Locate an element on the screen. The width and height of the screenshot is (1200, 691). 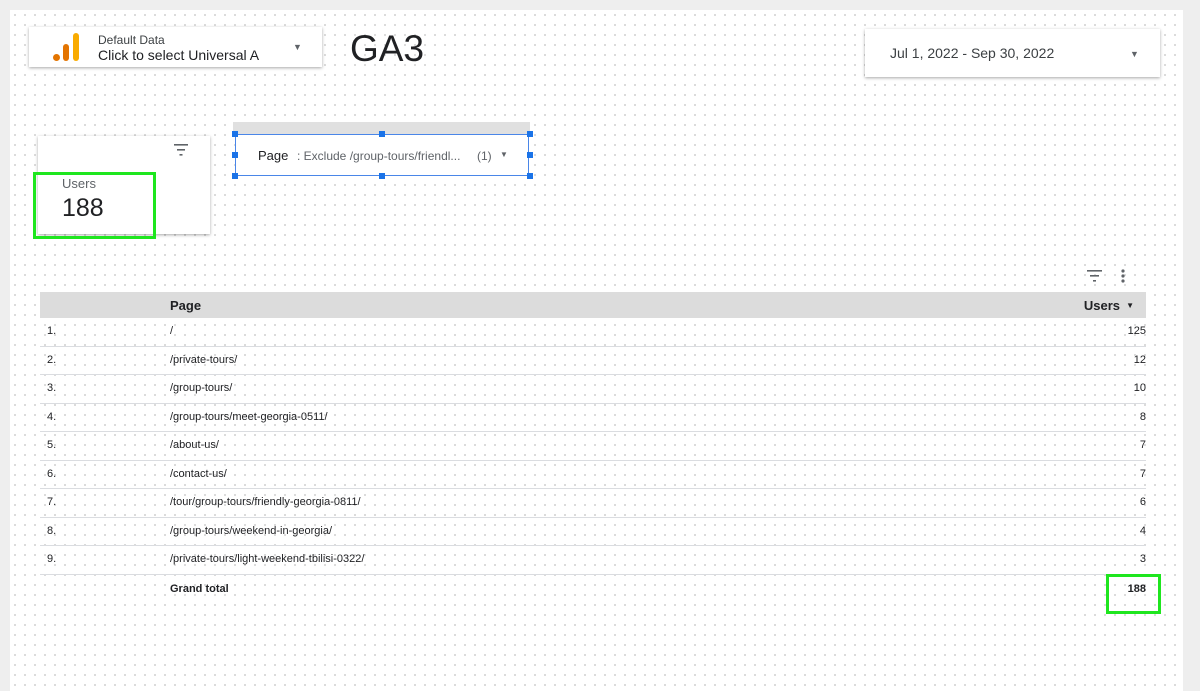
row-index: 9. is located at coordinates (52, 559).